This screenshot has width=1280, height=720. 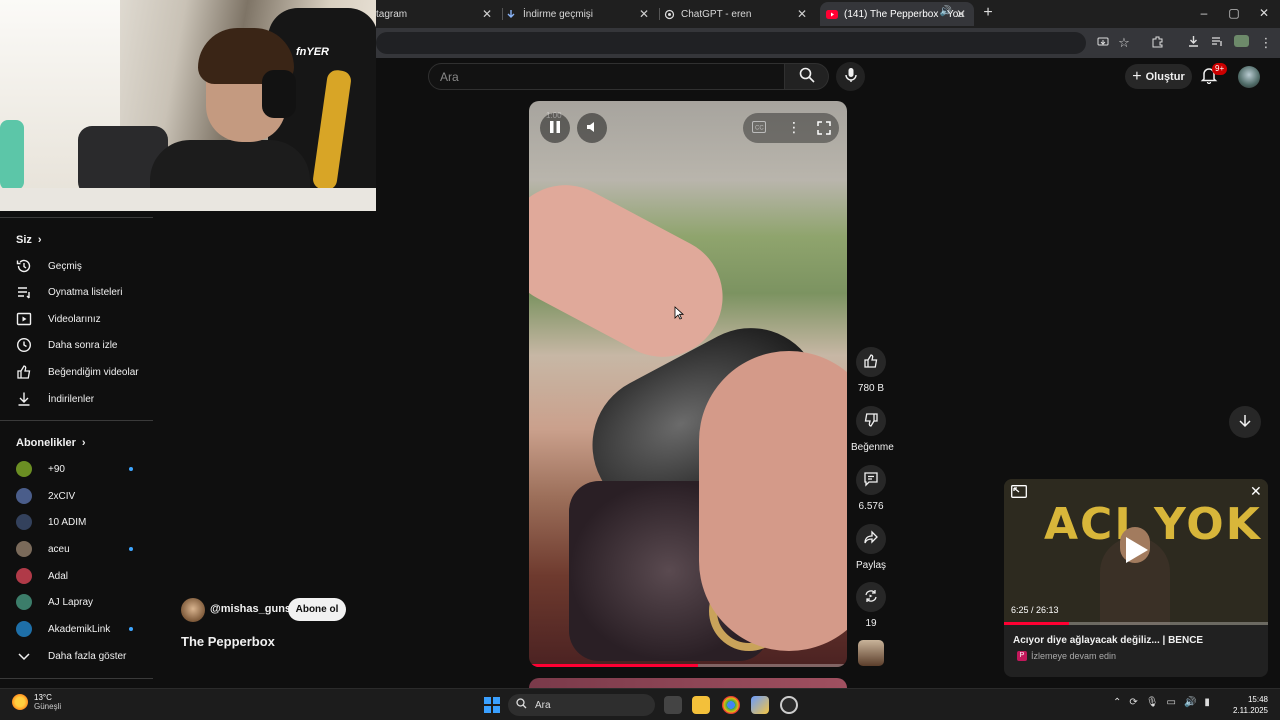 What do you see at coordinates (29, 240) in the screenshot?
I see `you-heading: Siz ›` at bounding box center [29, 240].